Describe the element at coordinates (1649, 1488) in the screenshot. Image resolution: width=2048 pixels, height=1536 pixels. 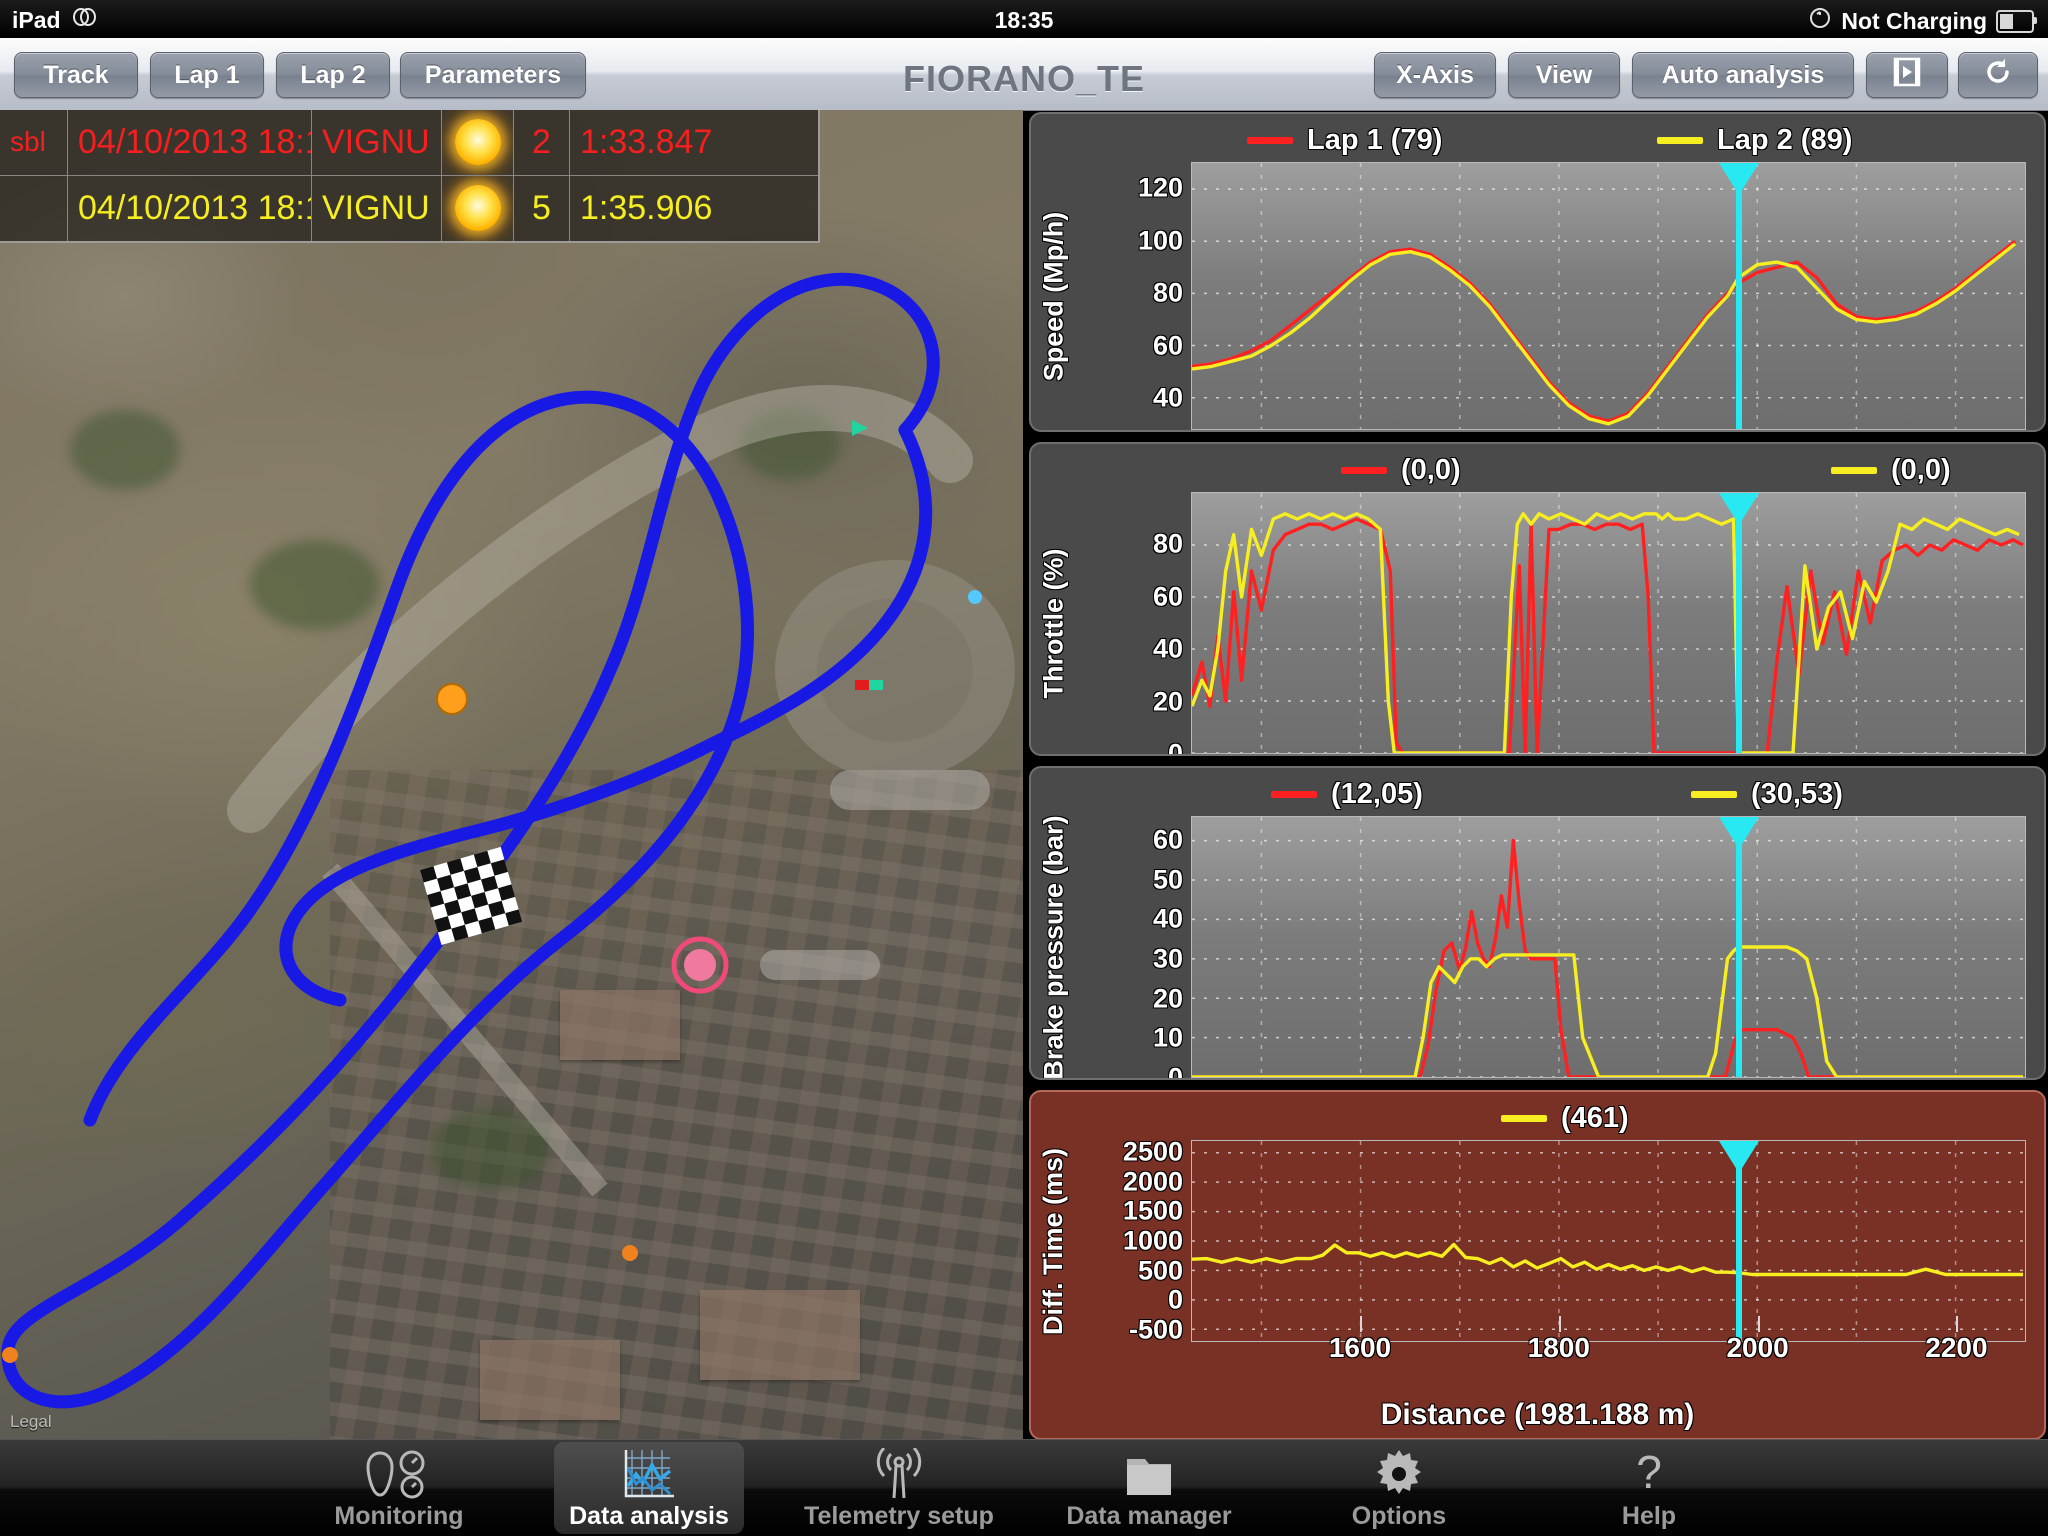
I see `tab-help: ? Help` at that location.